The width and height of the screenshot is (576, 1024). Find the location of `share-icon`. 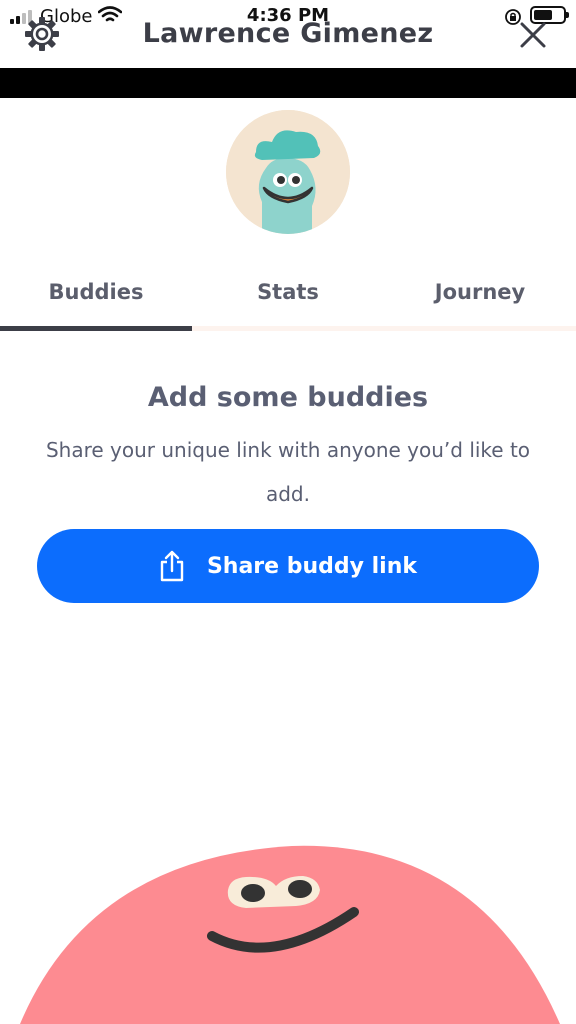

share-icon is located at coordinates (172, 566).